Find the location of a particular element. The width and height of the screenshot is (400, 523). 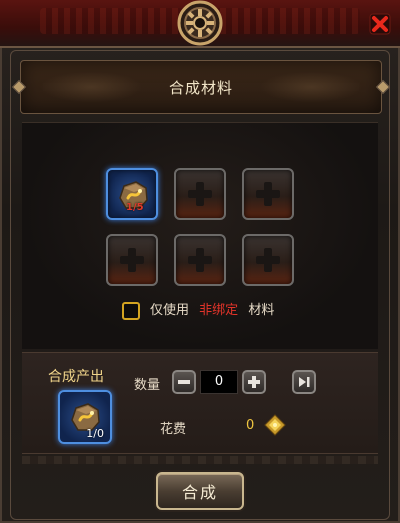

skip-to-max-icon is located at coordinates (304, 382).